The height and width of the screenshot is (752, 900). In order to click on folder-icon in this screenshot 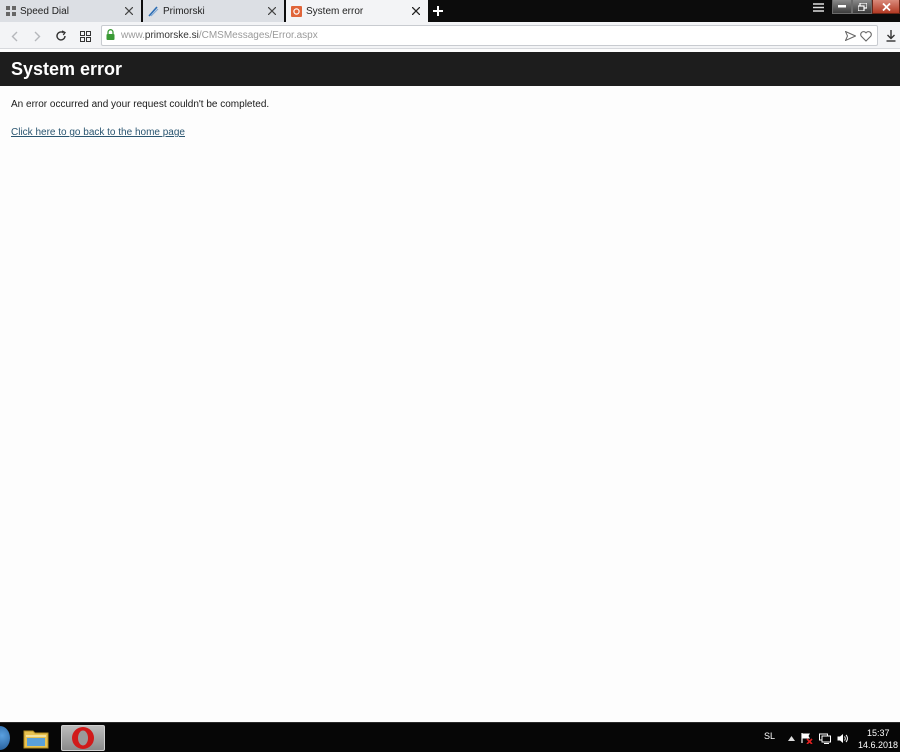, I will do `click(36, 739)`.